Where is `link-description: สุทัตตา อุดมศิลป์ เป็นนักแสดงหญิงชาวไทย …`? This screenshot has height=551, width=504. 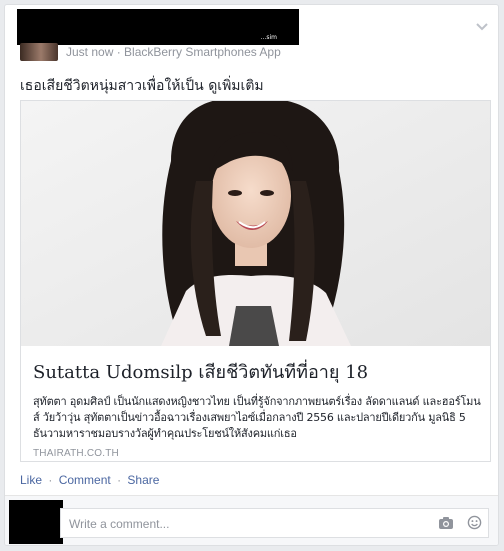
link-description: สุทัตตา อุดมศิลป์ เป็นนักแสดงหญิงชาวไทย … is located at coordinates (257, 417).